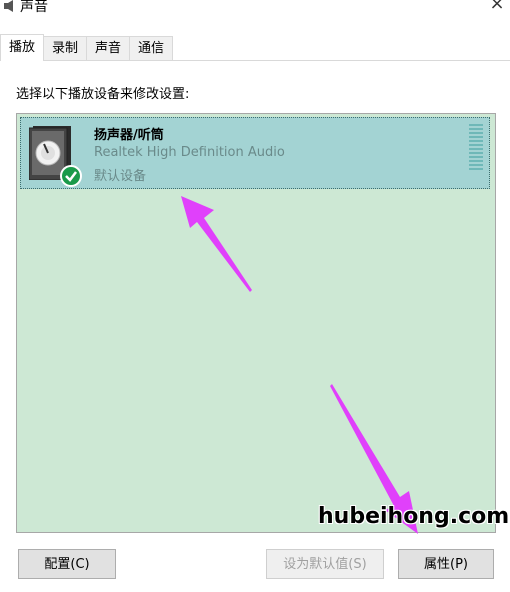 The height and width of the screenshot is (592, 510). What do you see at coordinates (446, 564) in the screenshot?
I see `properties-button: 属性(P)` at bounding box center [446, 564].